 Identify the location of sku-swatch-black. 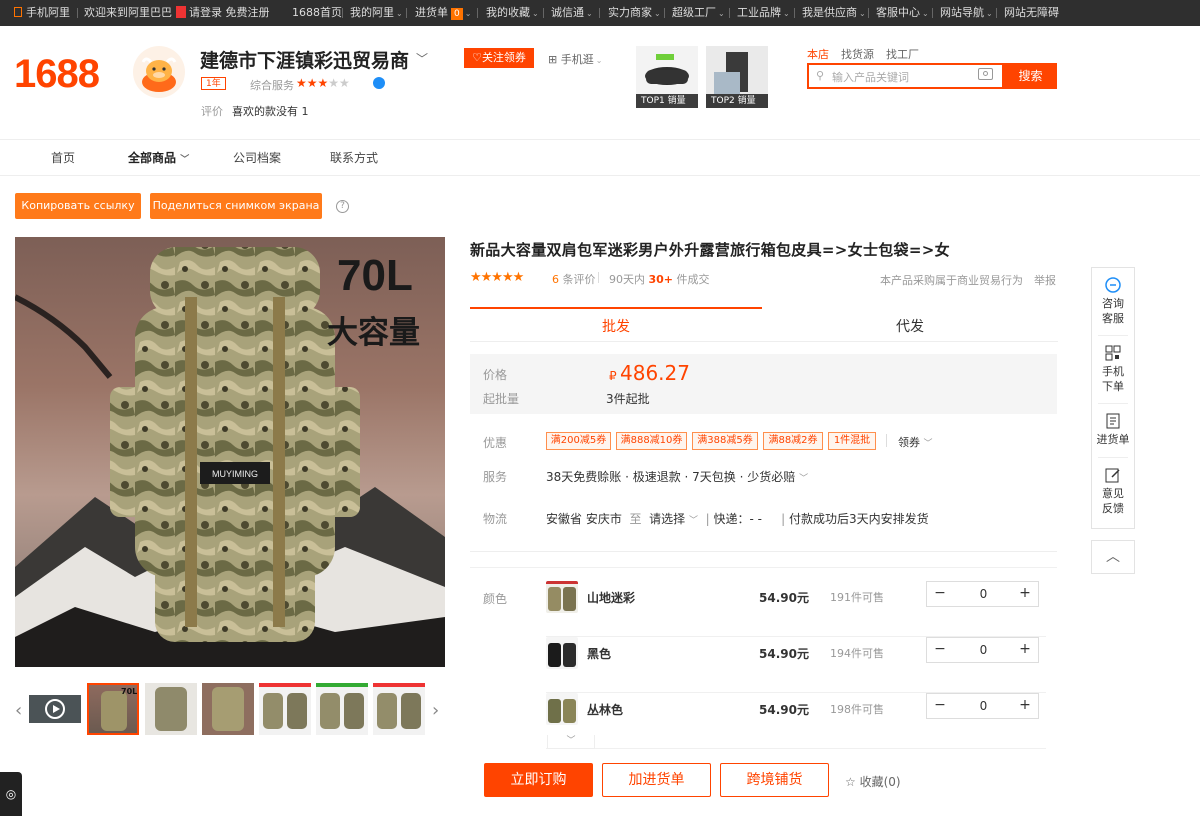
(562, 653).